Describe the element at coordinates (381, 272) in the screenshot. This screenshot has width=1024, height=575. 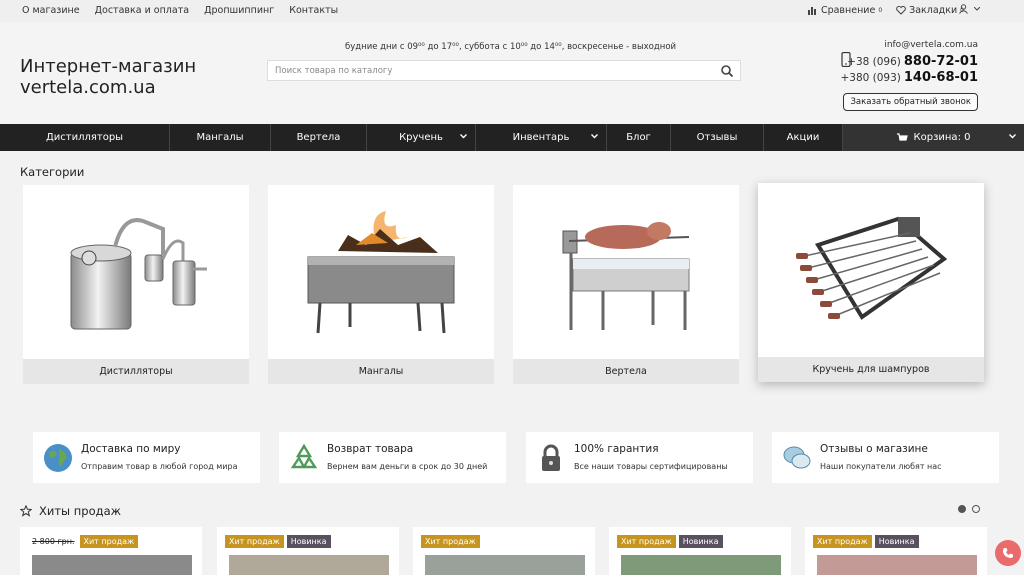
I see `grill-image` at that location.